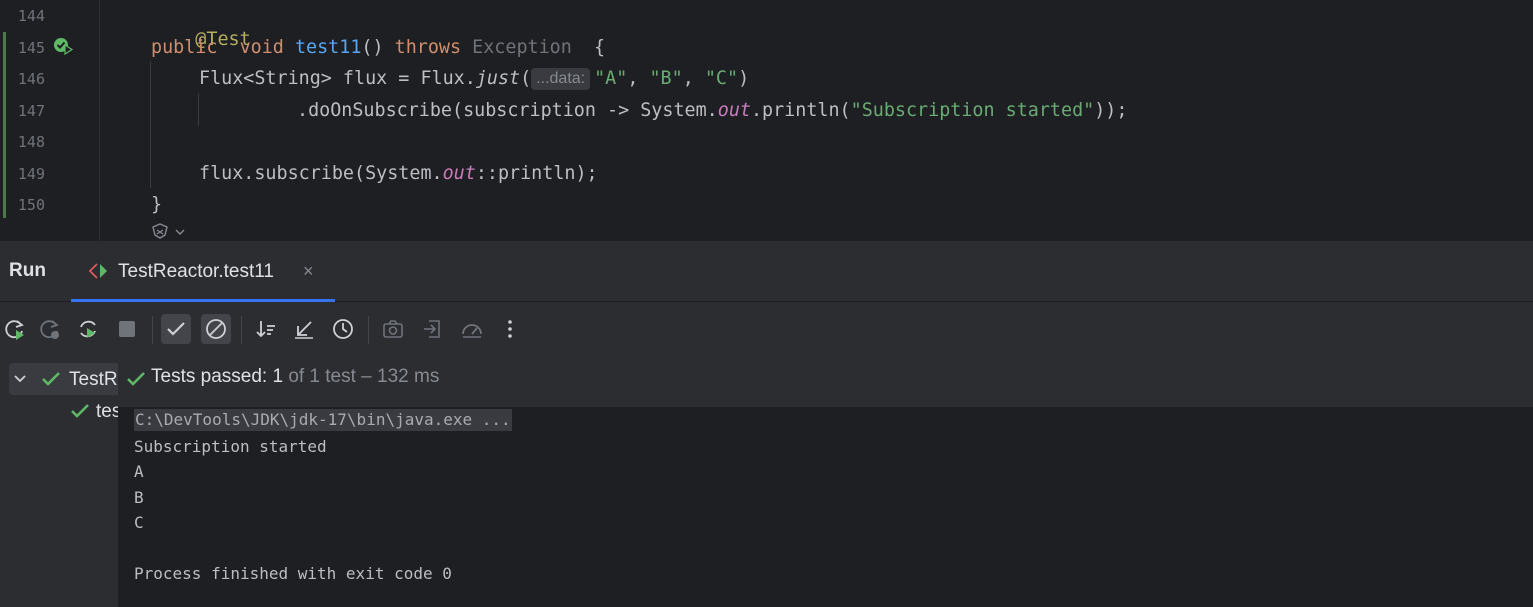 The height and width of the screenshot is (607, 1533). What do you see at coordinates (157, 204) in the screenshot?
I see `code-line-150: }` at bounding box center [157, 204].